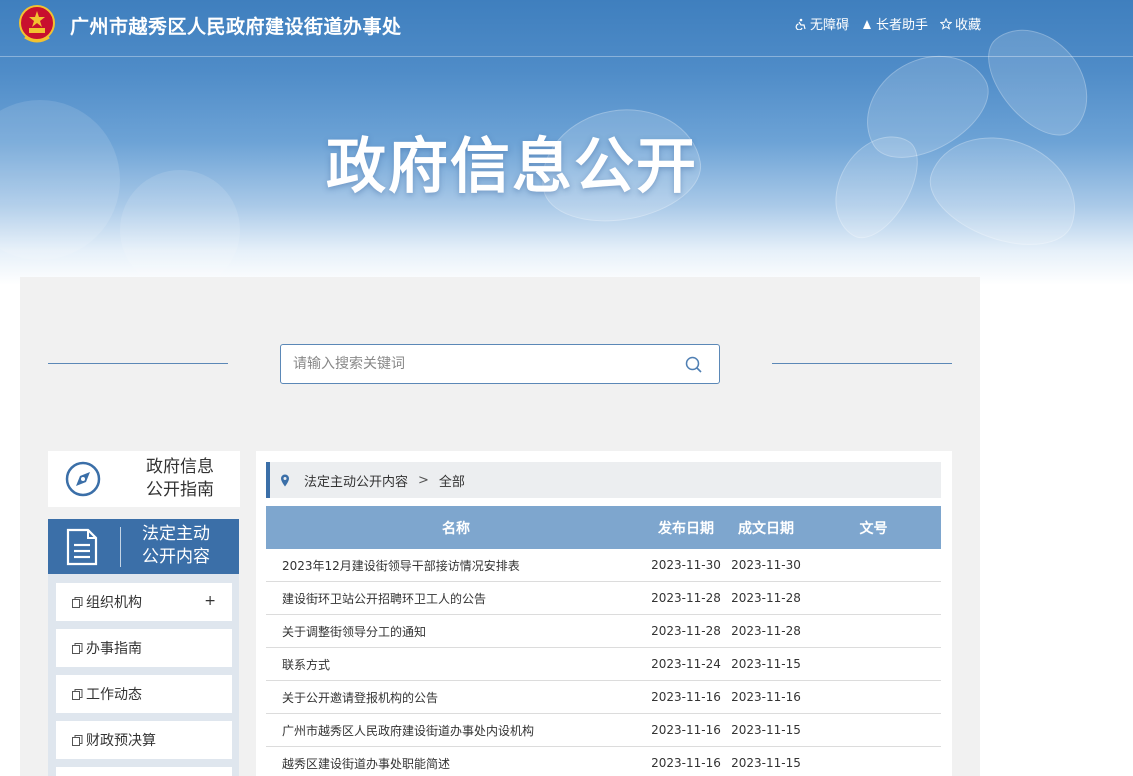 This screenshot has width=1133, height=776. I want to click on divider-line-left, so click(138, 363).